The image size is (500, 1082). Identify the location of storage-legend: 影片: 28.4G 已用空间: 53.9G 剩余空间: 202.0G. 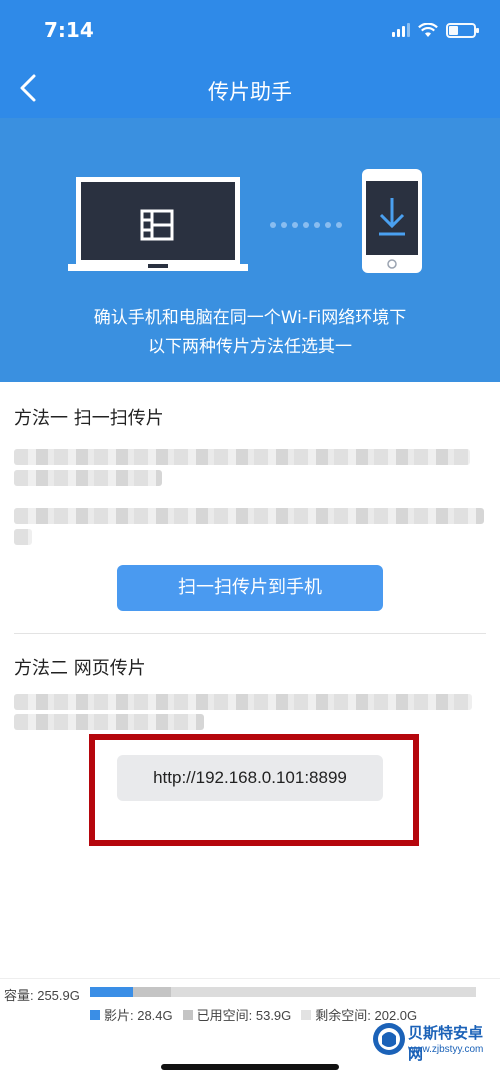
(253, 1014).